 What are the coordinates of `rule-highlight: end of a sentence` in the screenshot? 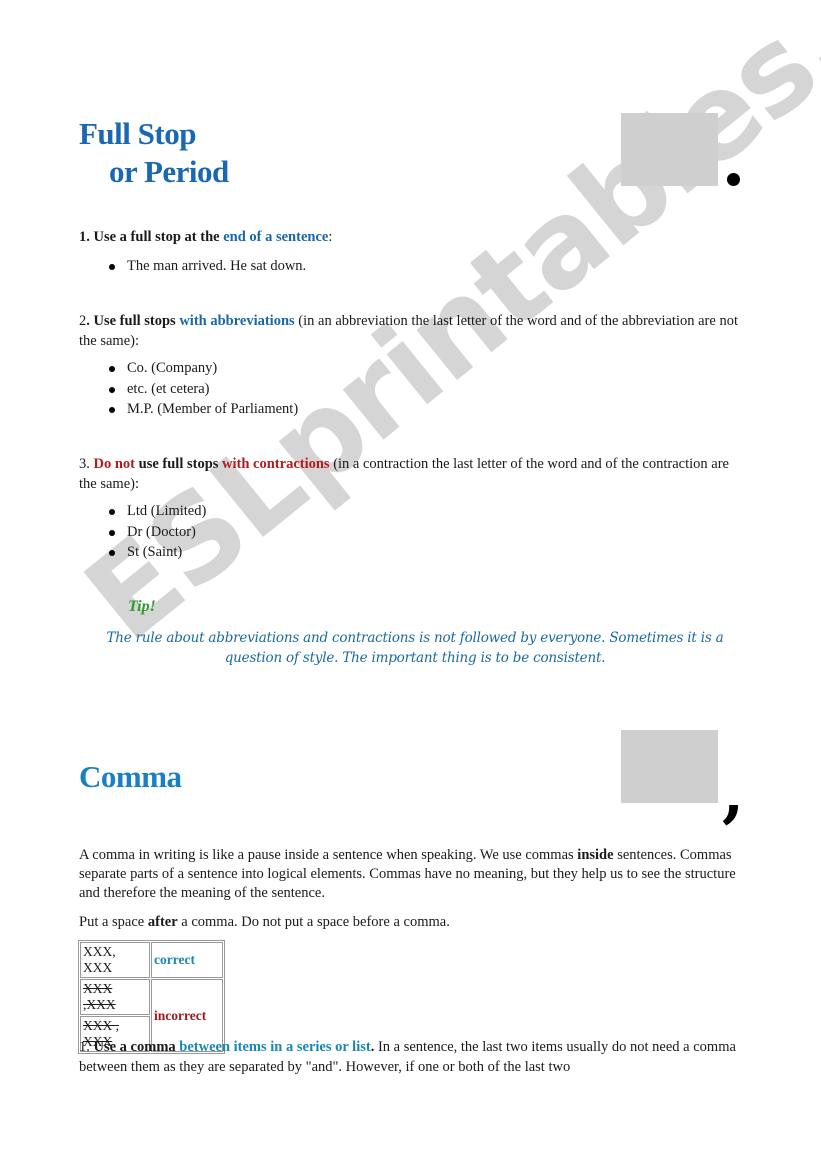 It's located at (276, 237).